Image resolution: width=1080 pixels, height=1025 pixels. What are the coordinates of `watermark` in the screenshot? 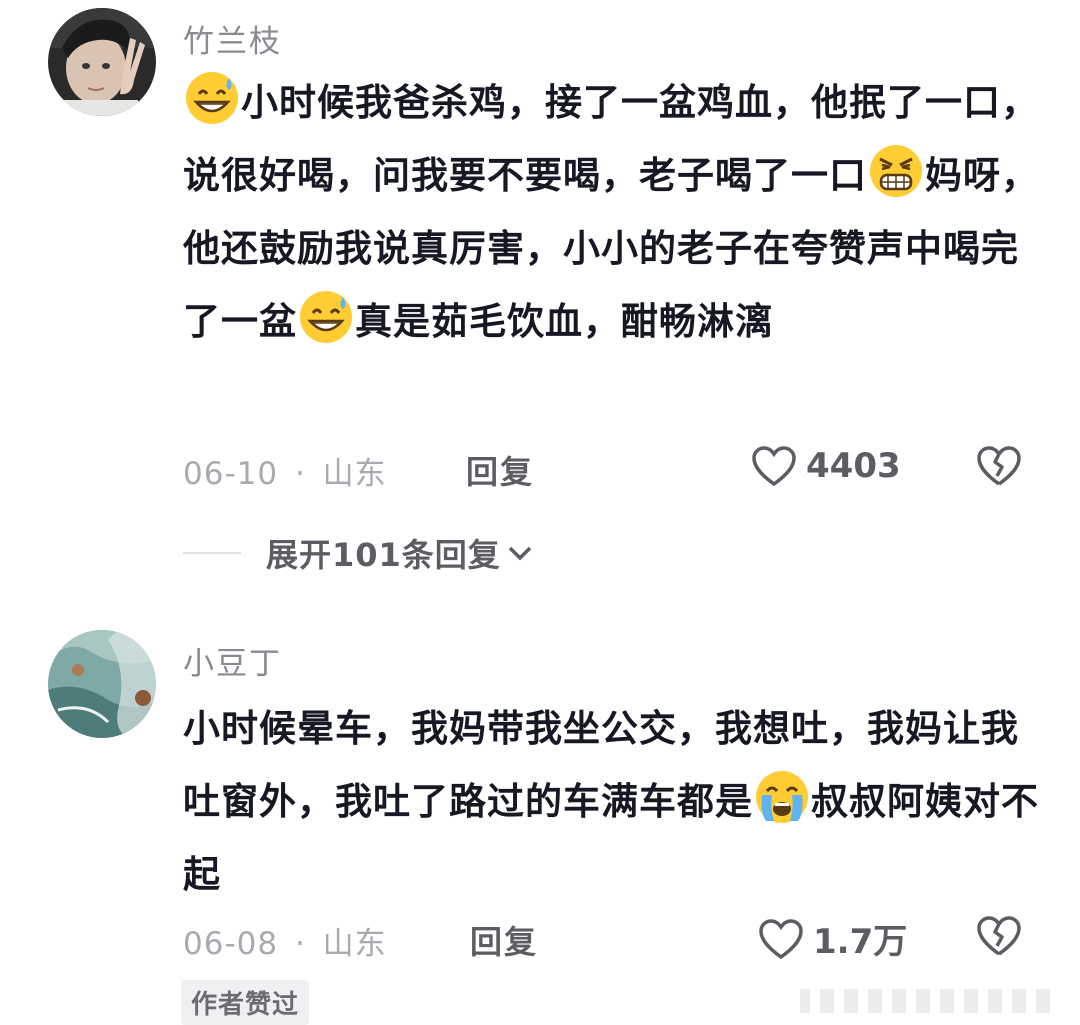 It's located at (925, 1001).